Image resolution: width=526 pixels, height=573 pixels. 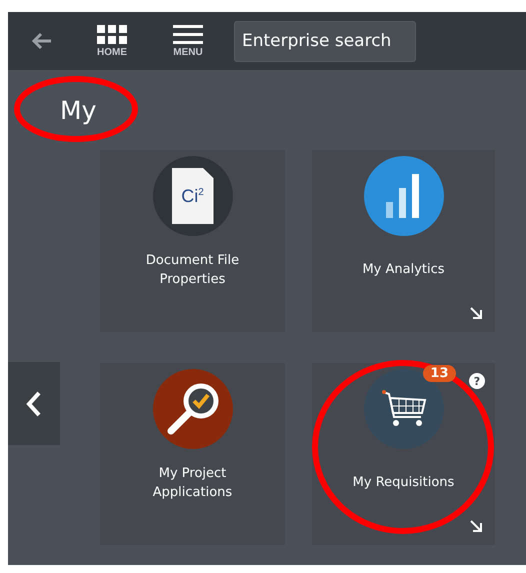 What do you see at coordinates (403, 454) in the screenshot?
I see `app-tile: 13 My Requisitions ?` at bounding box center [403, 454].